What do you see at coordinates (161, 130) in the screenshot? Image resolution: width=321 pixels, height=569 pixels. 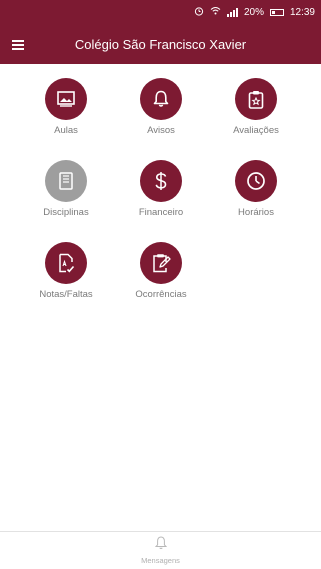 I see `tile-label: Avisos` at bounding box center [161, 130].